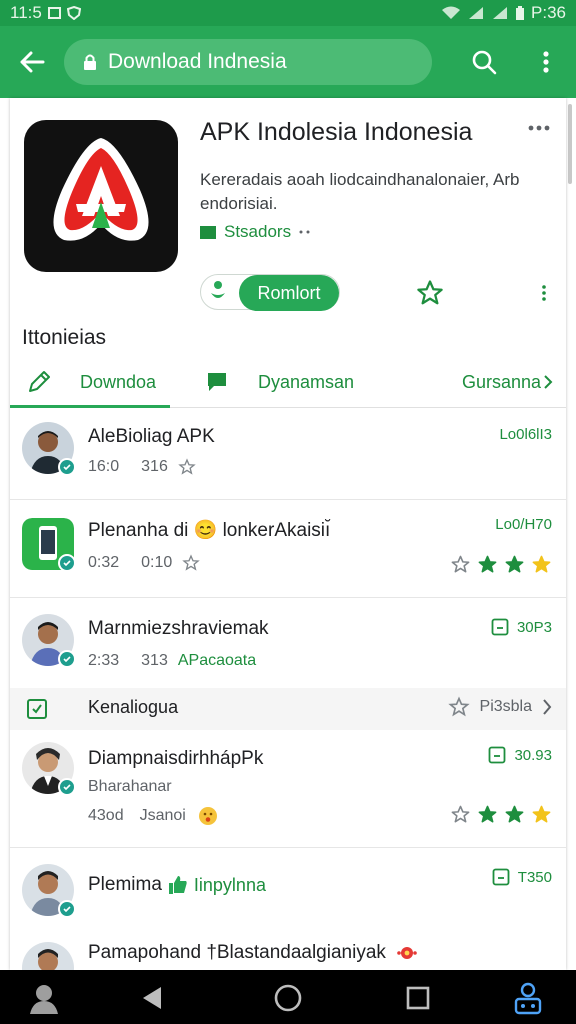  I want to click on list-item-title-wrap: Pamapohand †Blastandaalgianiyak, so click(253, 953).